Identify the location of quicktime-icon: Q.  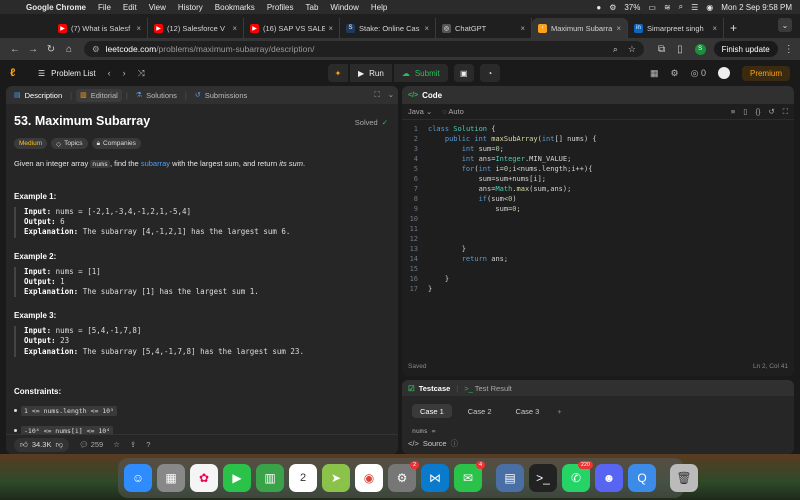
(642, 478).